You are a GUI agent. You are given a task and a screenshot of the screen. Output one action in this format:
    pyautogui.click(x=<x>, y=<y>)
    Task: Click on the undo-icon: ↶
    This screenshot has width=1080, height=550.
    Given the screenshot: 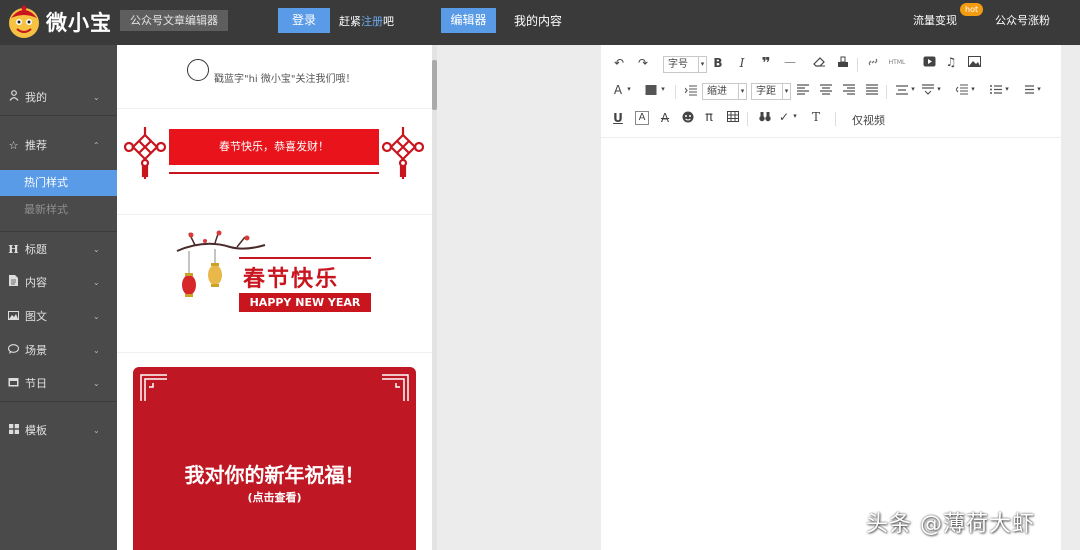 What is the action you would take?
    pyautogui.click(x=619, y=63)
    